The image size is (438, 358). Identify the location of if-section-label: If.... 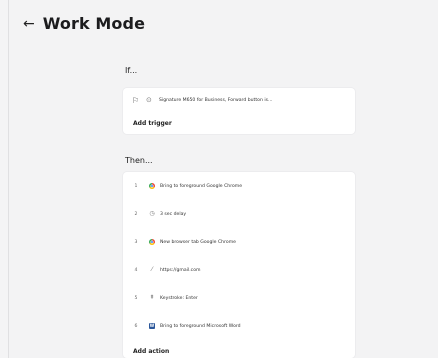
(131, 70).